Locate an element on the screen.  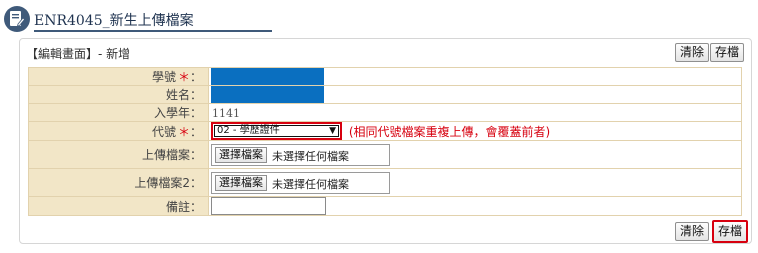
label-student-id: 學號 ＊： is located at coordinates (118, 76).